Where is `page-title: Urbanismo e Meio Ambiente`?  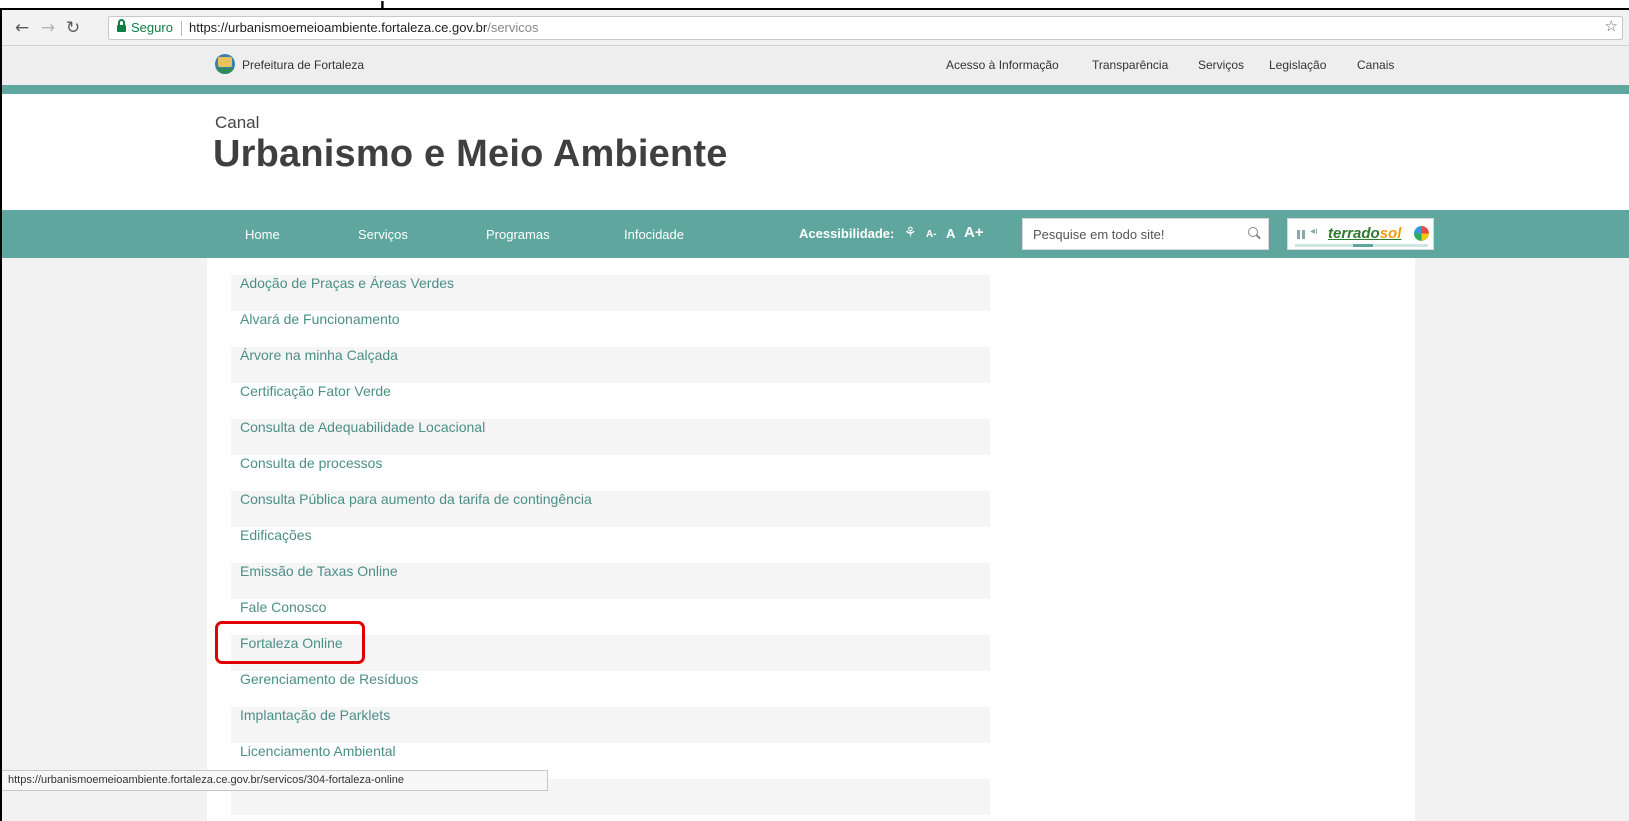 page-title: Urbanismo e Meio Ambiente is located at coordinates (470, 154).